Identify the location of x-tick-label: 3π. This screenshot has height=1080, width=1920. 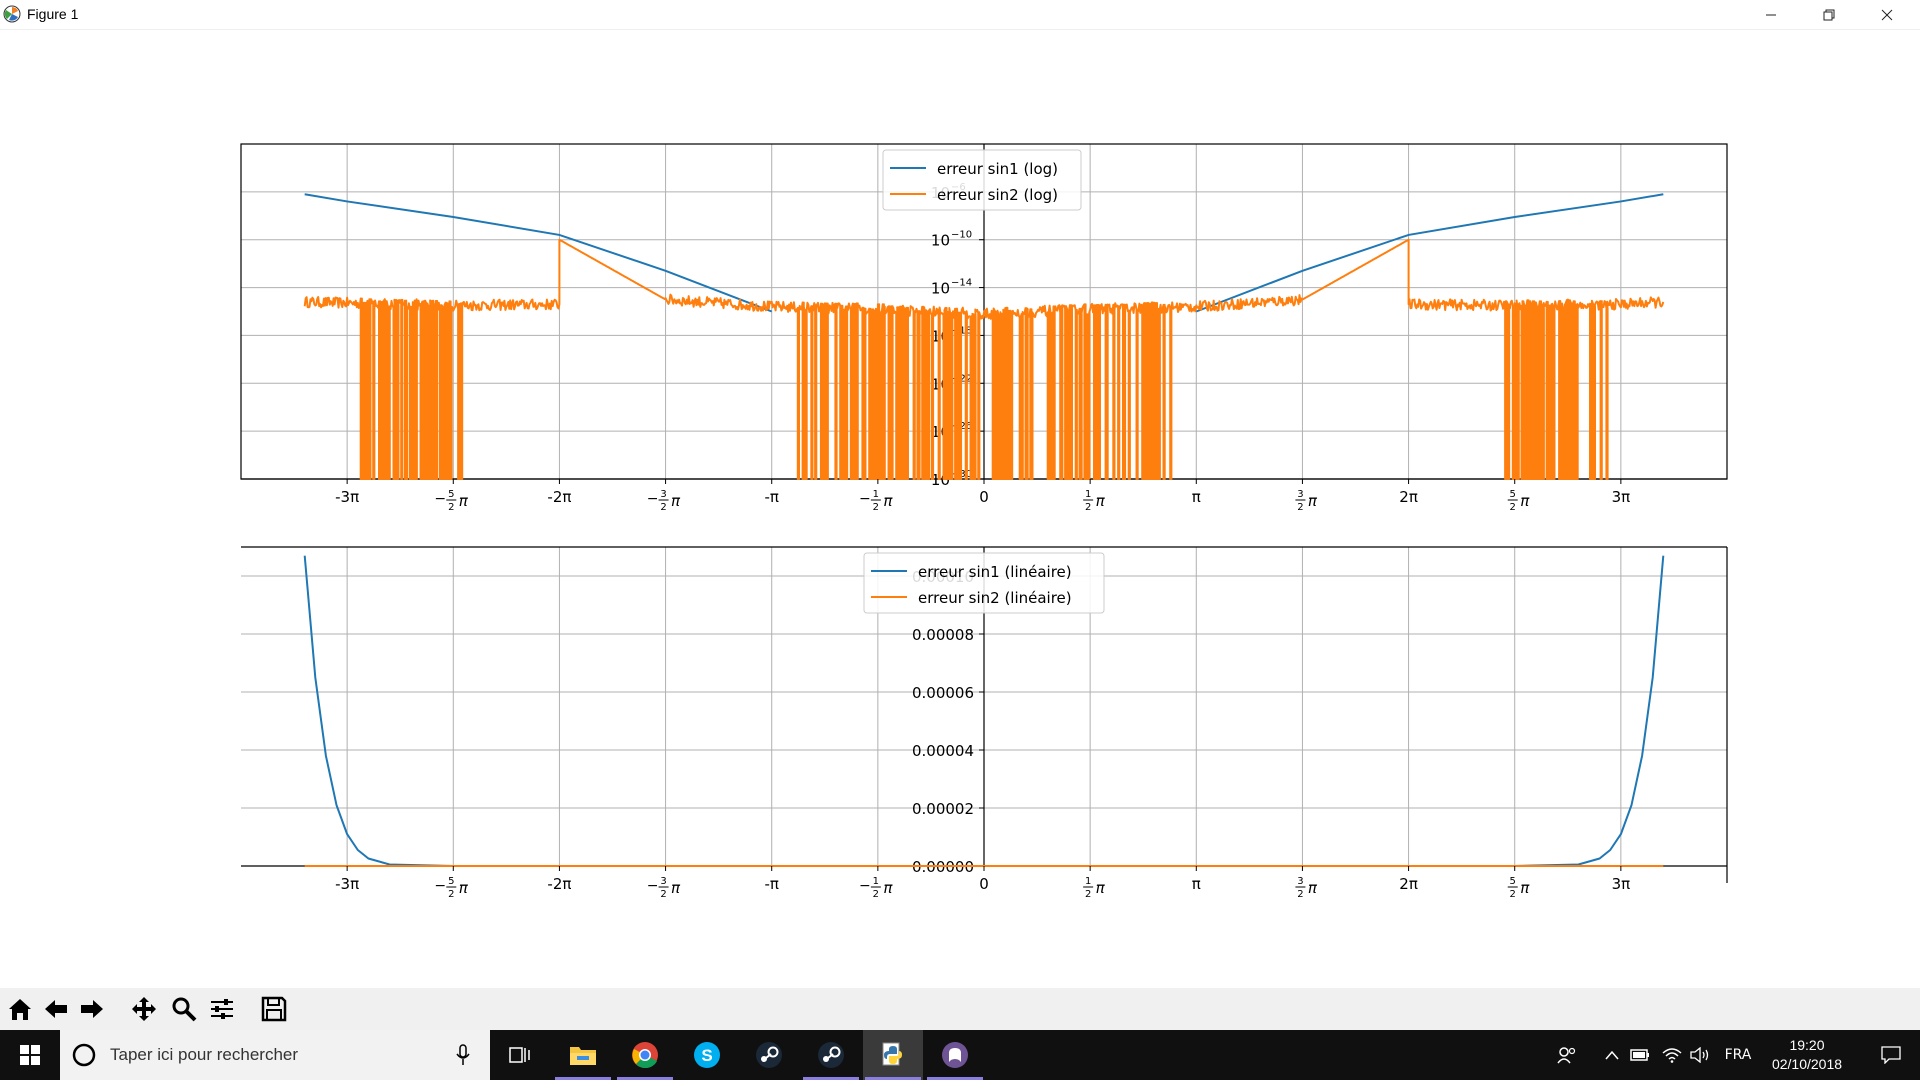
(1621, 884).